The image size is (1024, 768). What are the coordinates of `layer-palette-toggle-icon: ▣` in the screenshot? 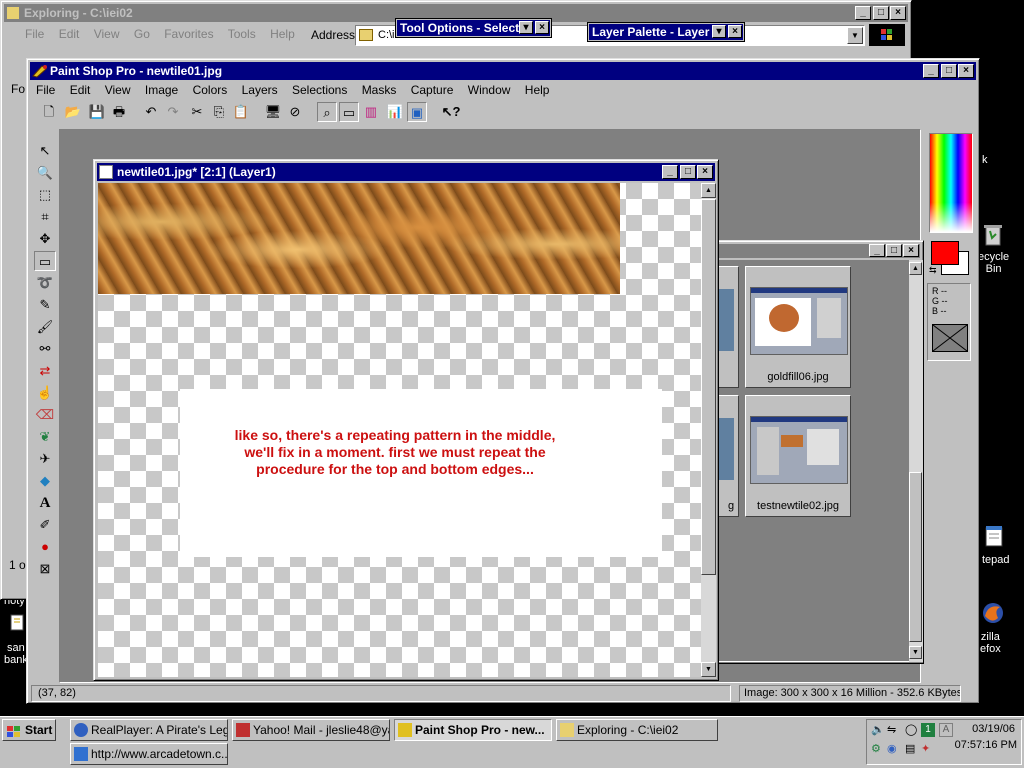 It's located at (417, 112).